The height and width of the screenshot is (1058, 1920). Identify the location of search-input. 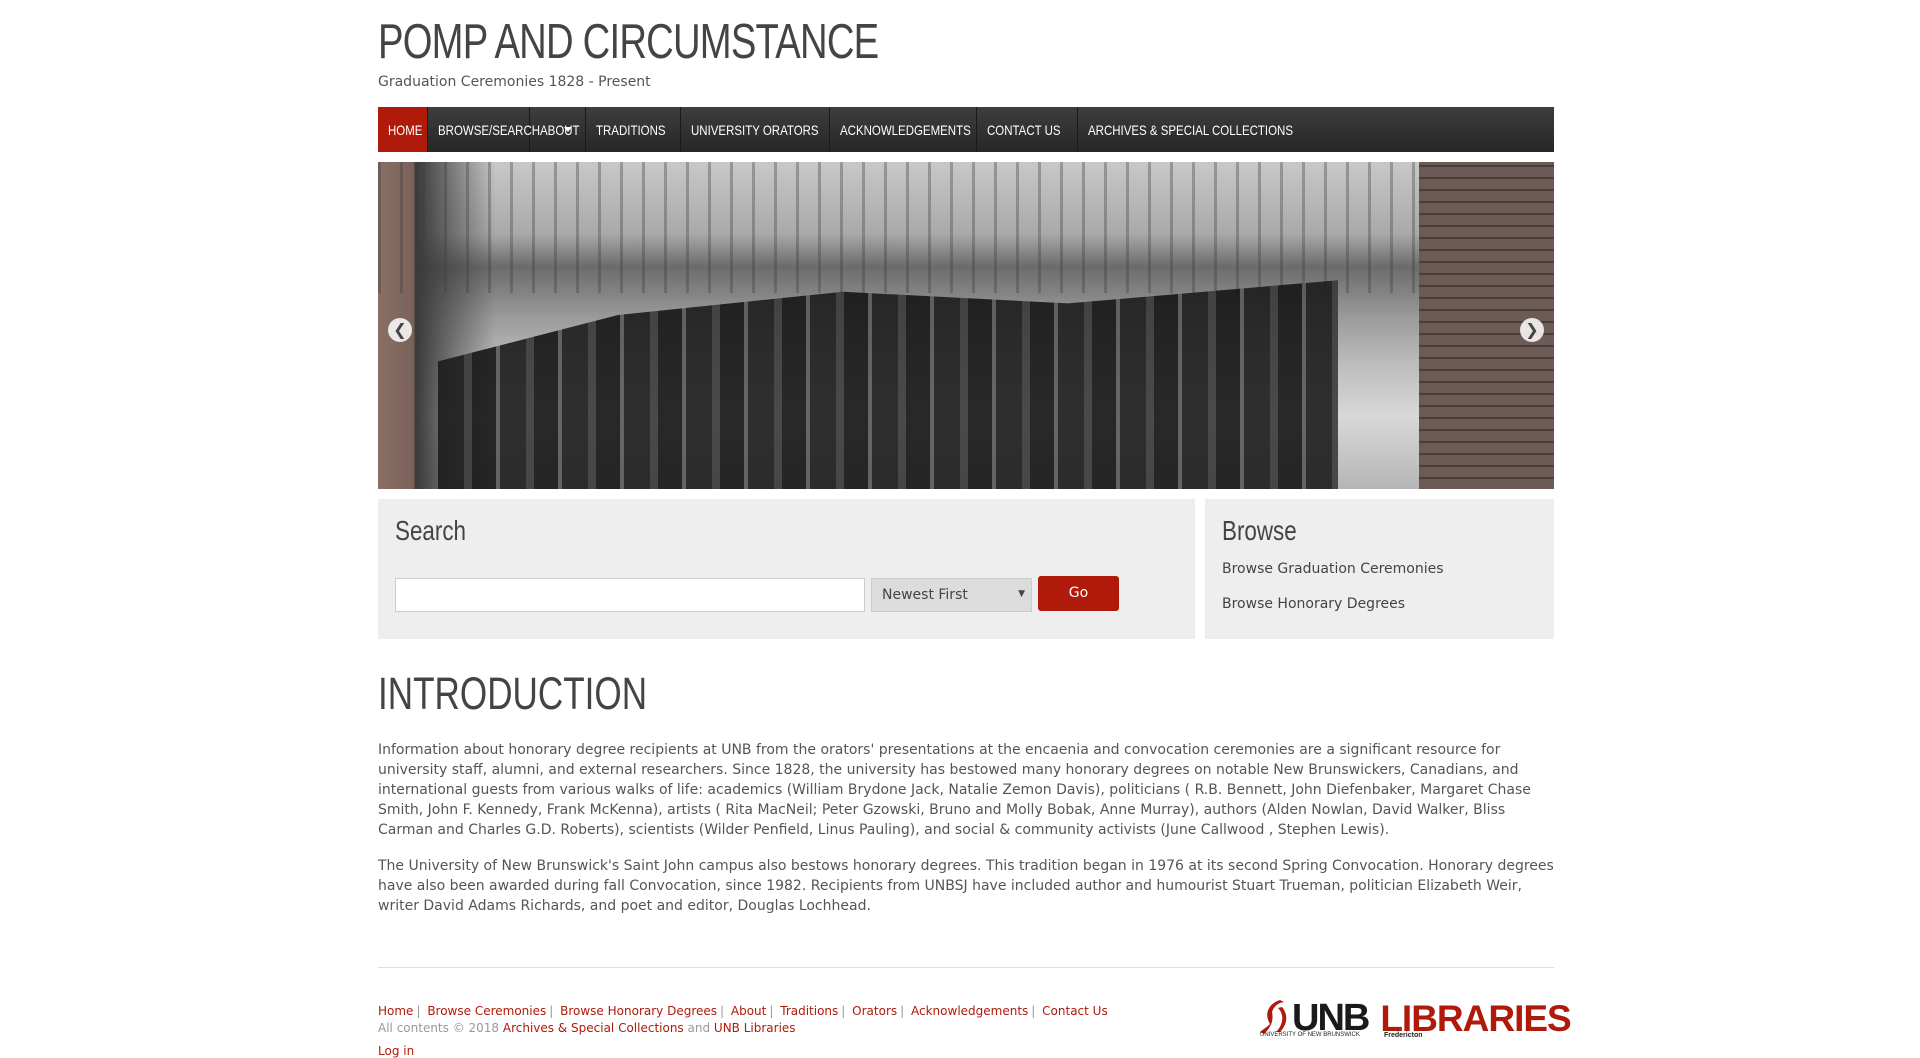
(630, 595).